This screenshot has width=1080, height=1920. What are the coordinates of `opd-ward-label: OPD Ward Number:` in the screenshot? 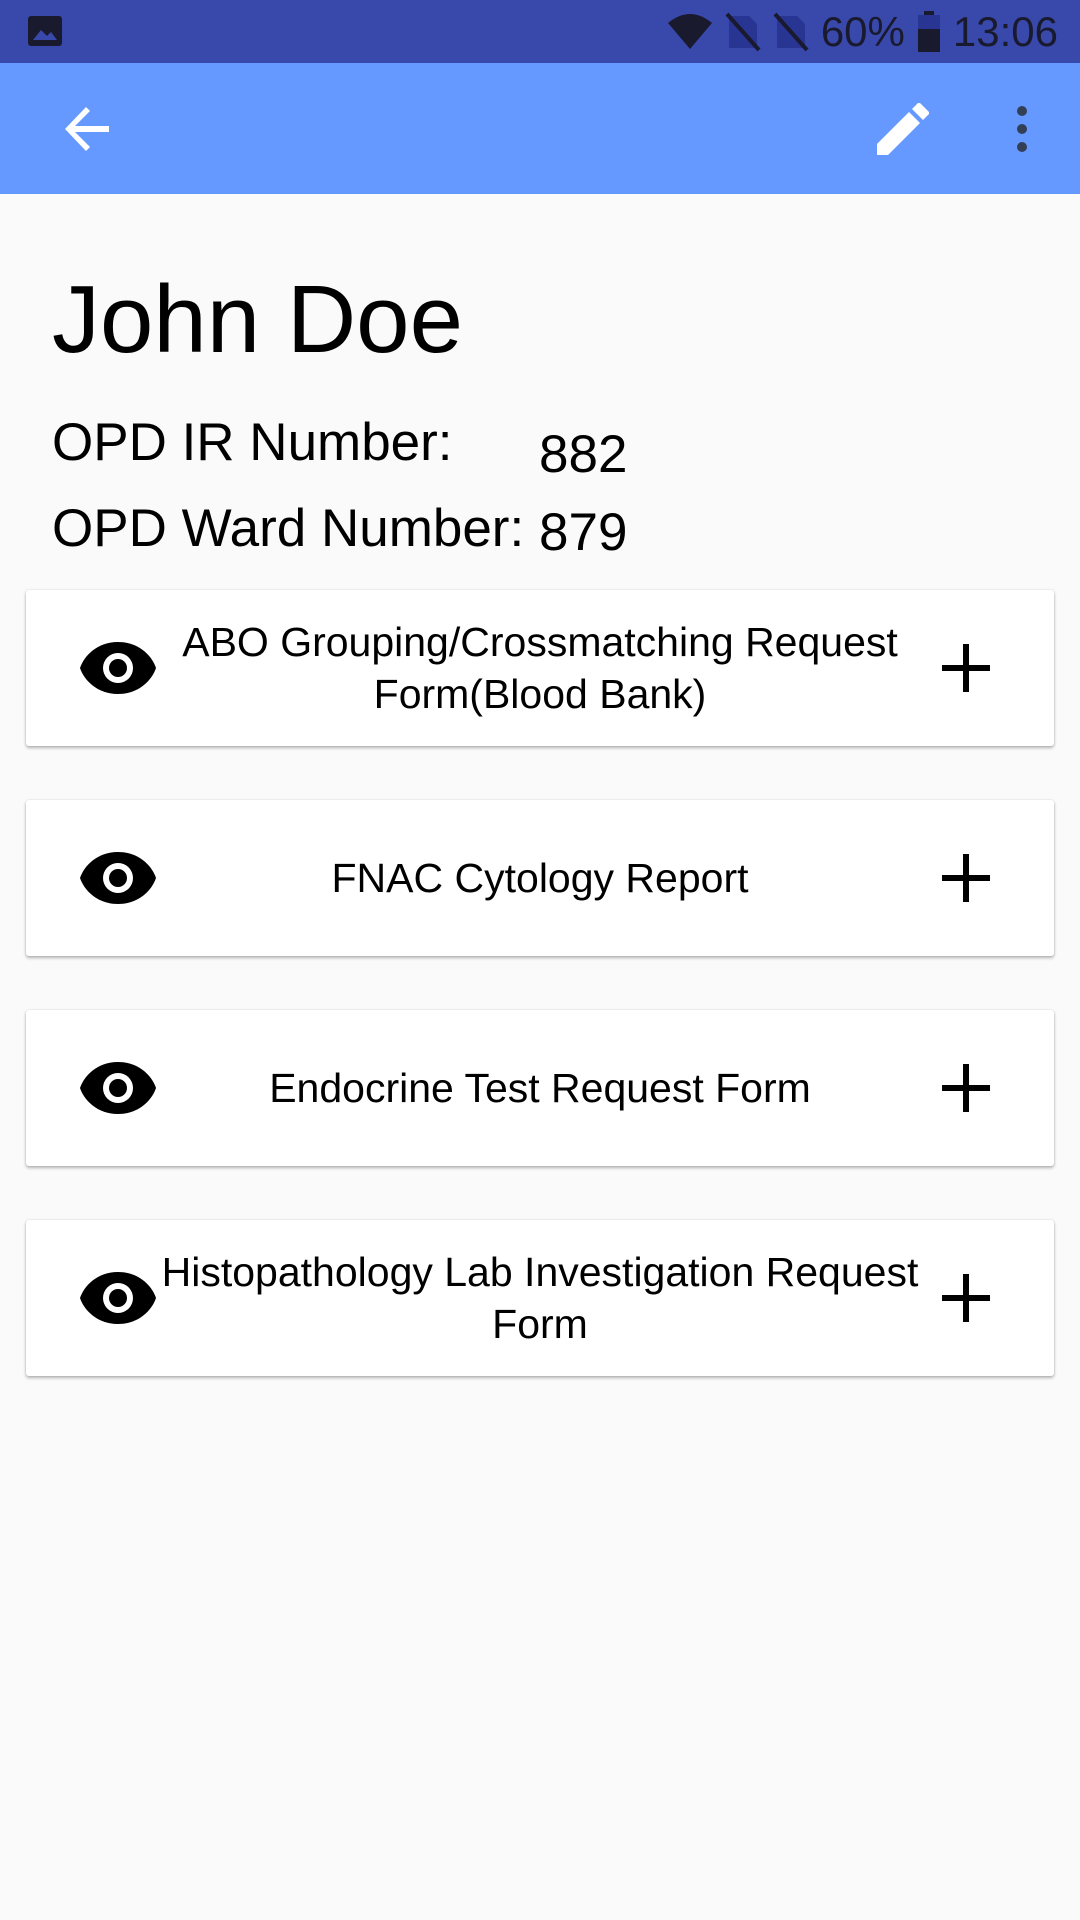 It's located at (288, 528).